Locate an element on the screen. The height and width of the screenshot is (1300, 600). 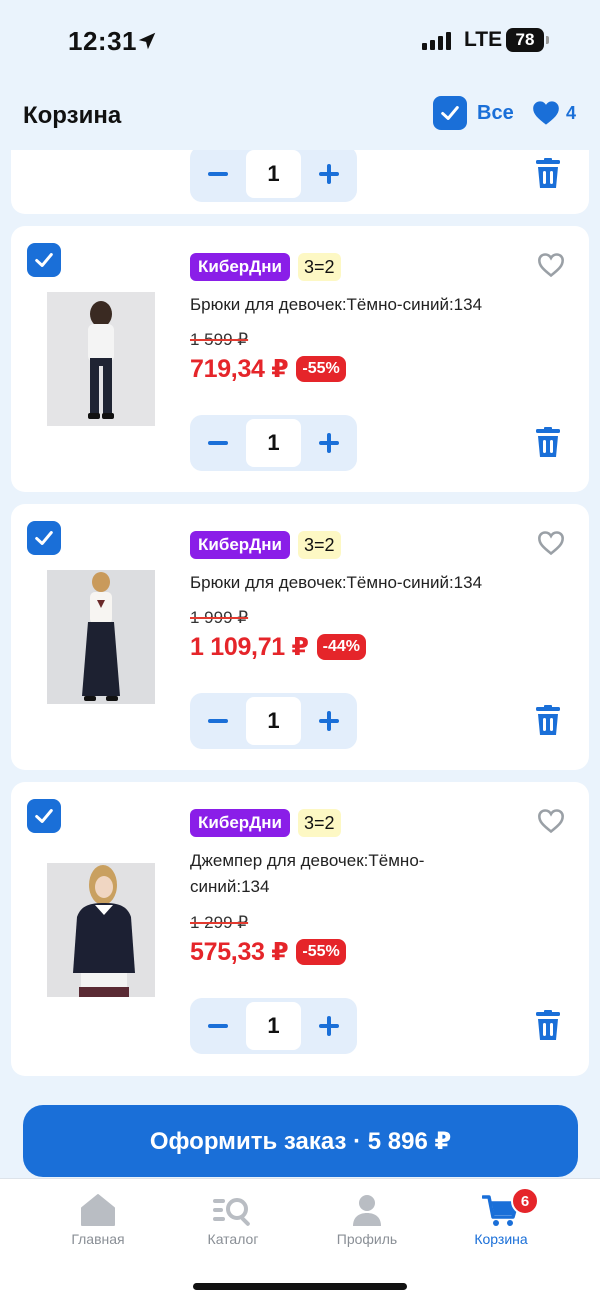
tab-catalog: Каталог is located at coordinates (233, 1220).